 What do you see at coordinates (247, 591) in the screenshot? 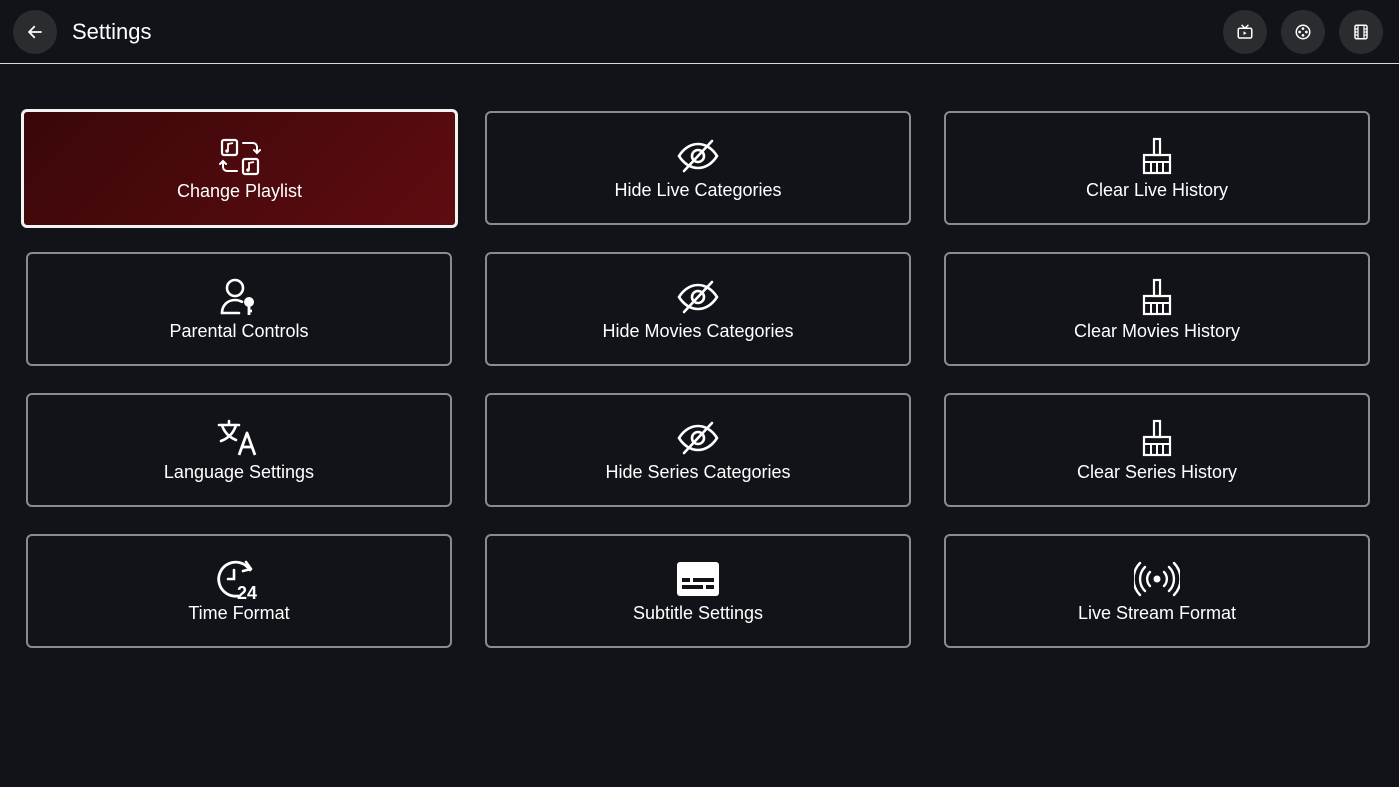
I see `svg-text: 24` at bounding box center [247, 591].